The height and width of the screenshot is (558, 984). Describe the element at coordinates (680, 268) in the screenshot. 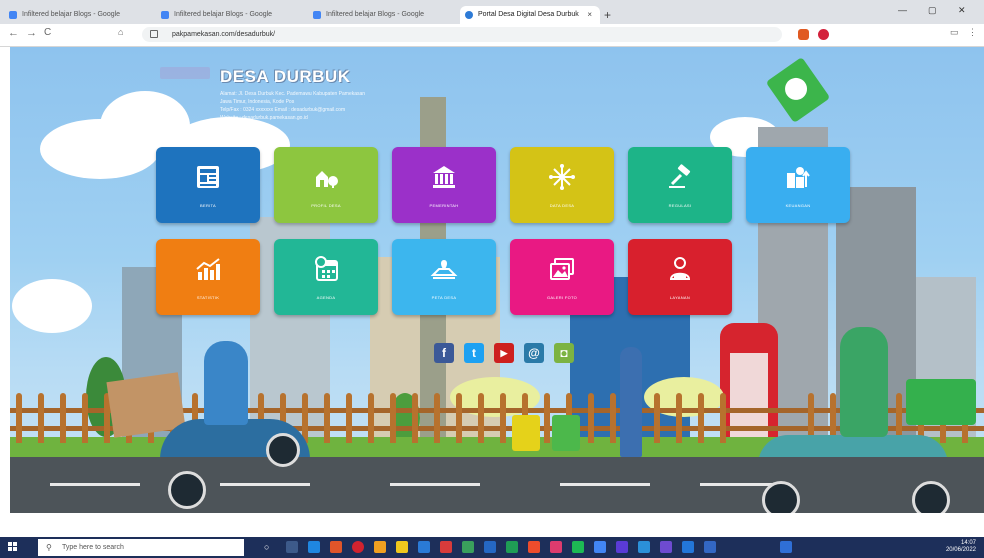

I see `service-icon` at that location.